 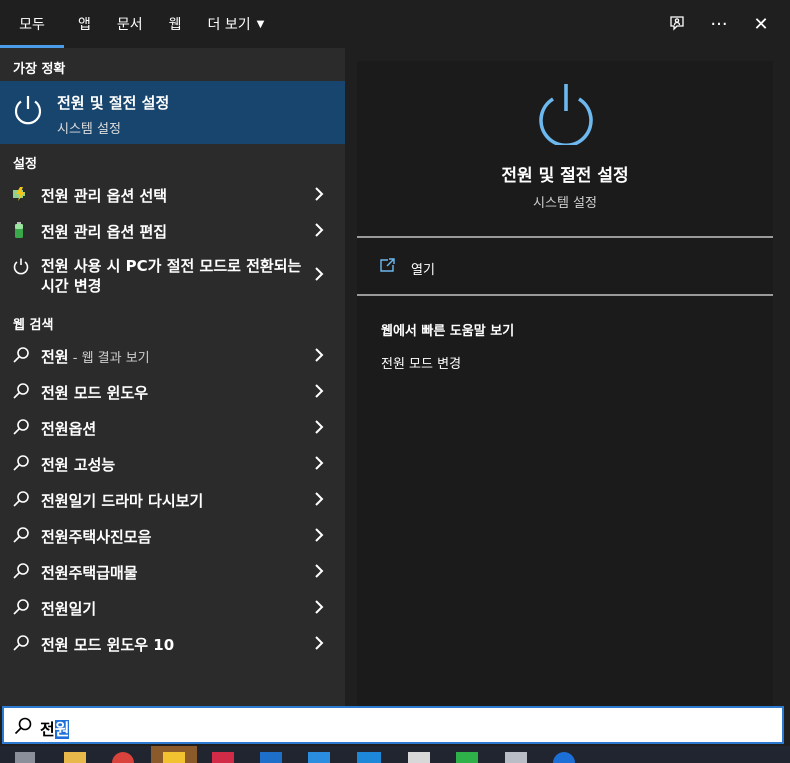 I want to click on web-help-link: 전원 모드 변경, so click(x=421, y=362).